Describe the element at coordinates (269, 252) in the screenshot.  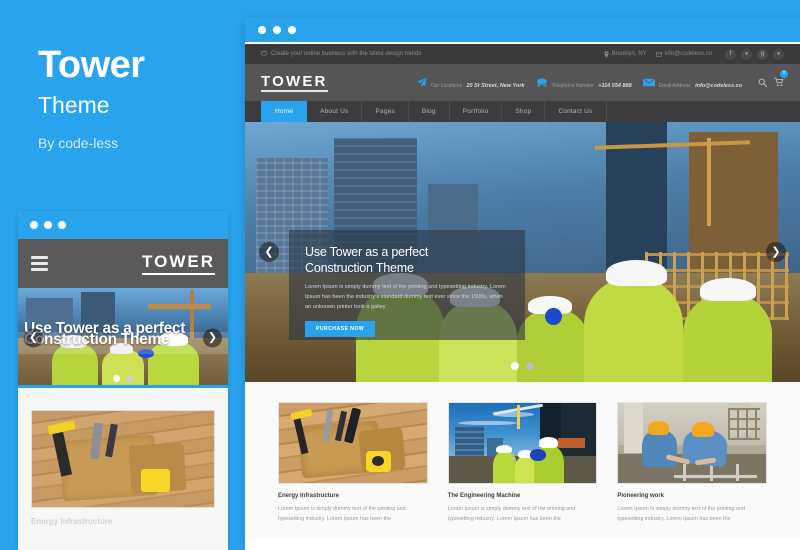
I see `hero-prev-chevron-left-icon: ❮` at that location.